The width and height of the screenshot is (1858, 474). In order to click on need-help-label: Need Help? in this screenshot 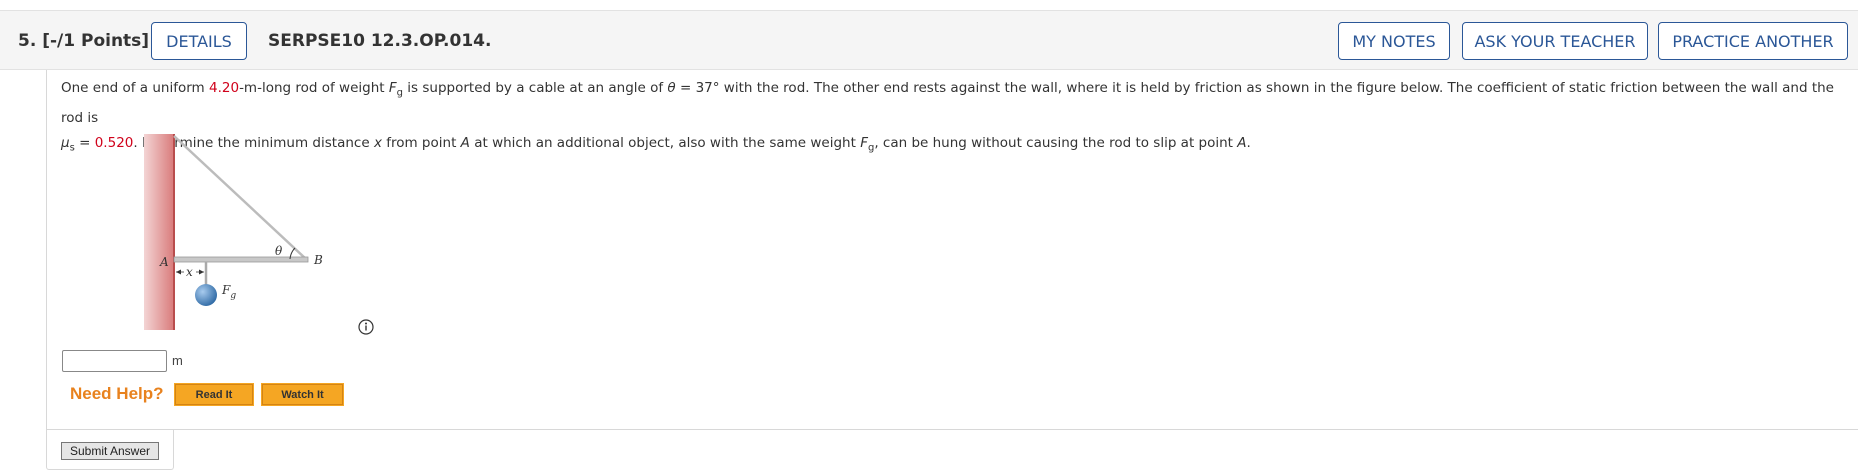, I will do `click(117, 393)`.